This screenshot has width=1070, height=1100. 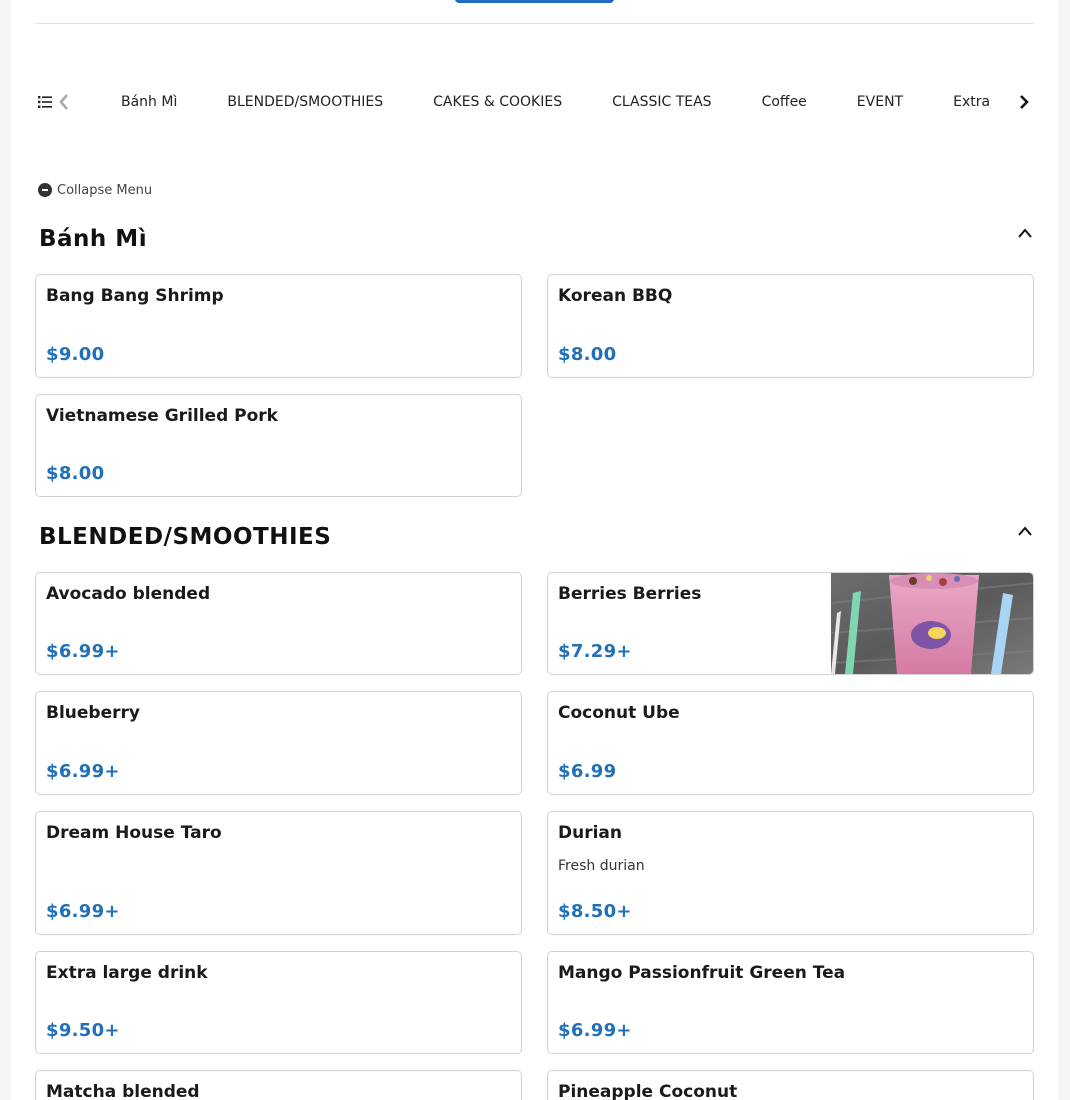 I want to click on menu-item-card: Mango Passionfruit Green Tea $6.99+, so click(x=790, y=1002).